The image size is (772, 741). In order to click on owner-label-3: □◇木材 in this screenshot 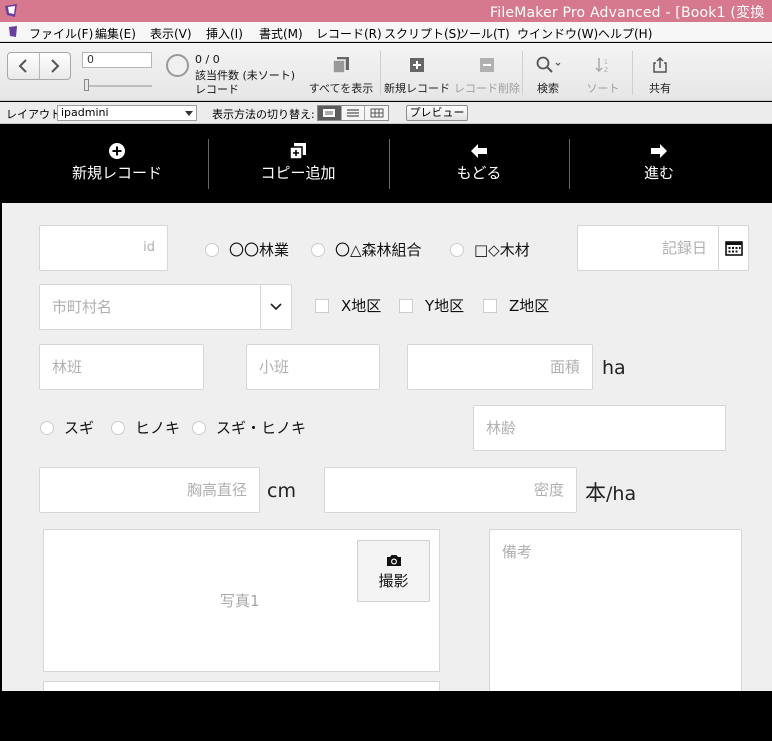, I will do `click(502, 250)`.